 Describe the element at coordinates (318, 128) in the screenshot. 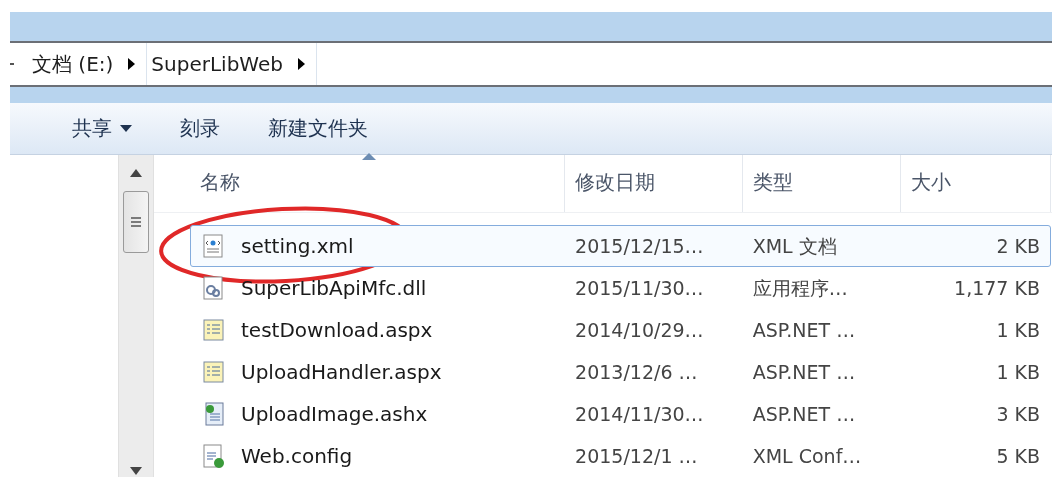

I see `toolbar-button: 新建文件夹` at that location.